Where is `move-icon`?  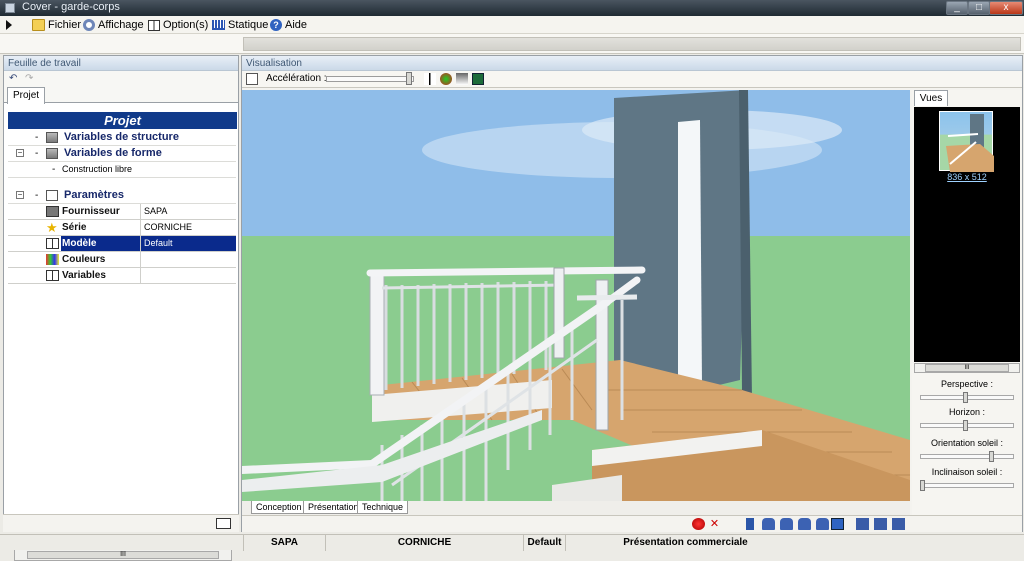 move-icon is located at coordinates (837, 524).